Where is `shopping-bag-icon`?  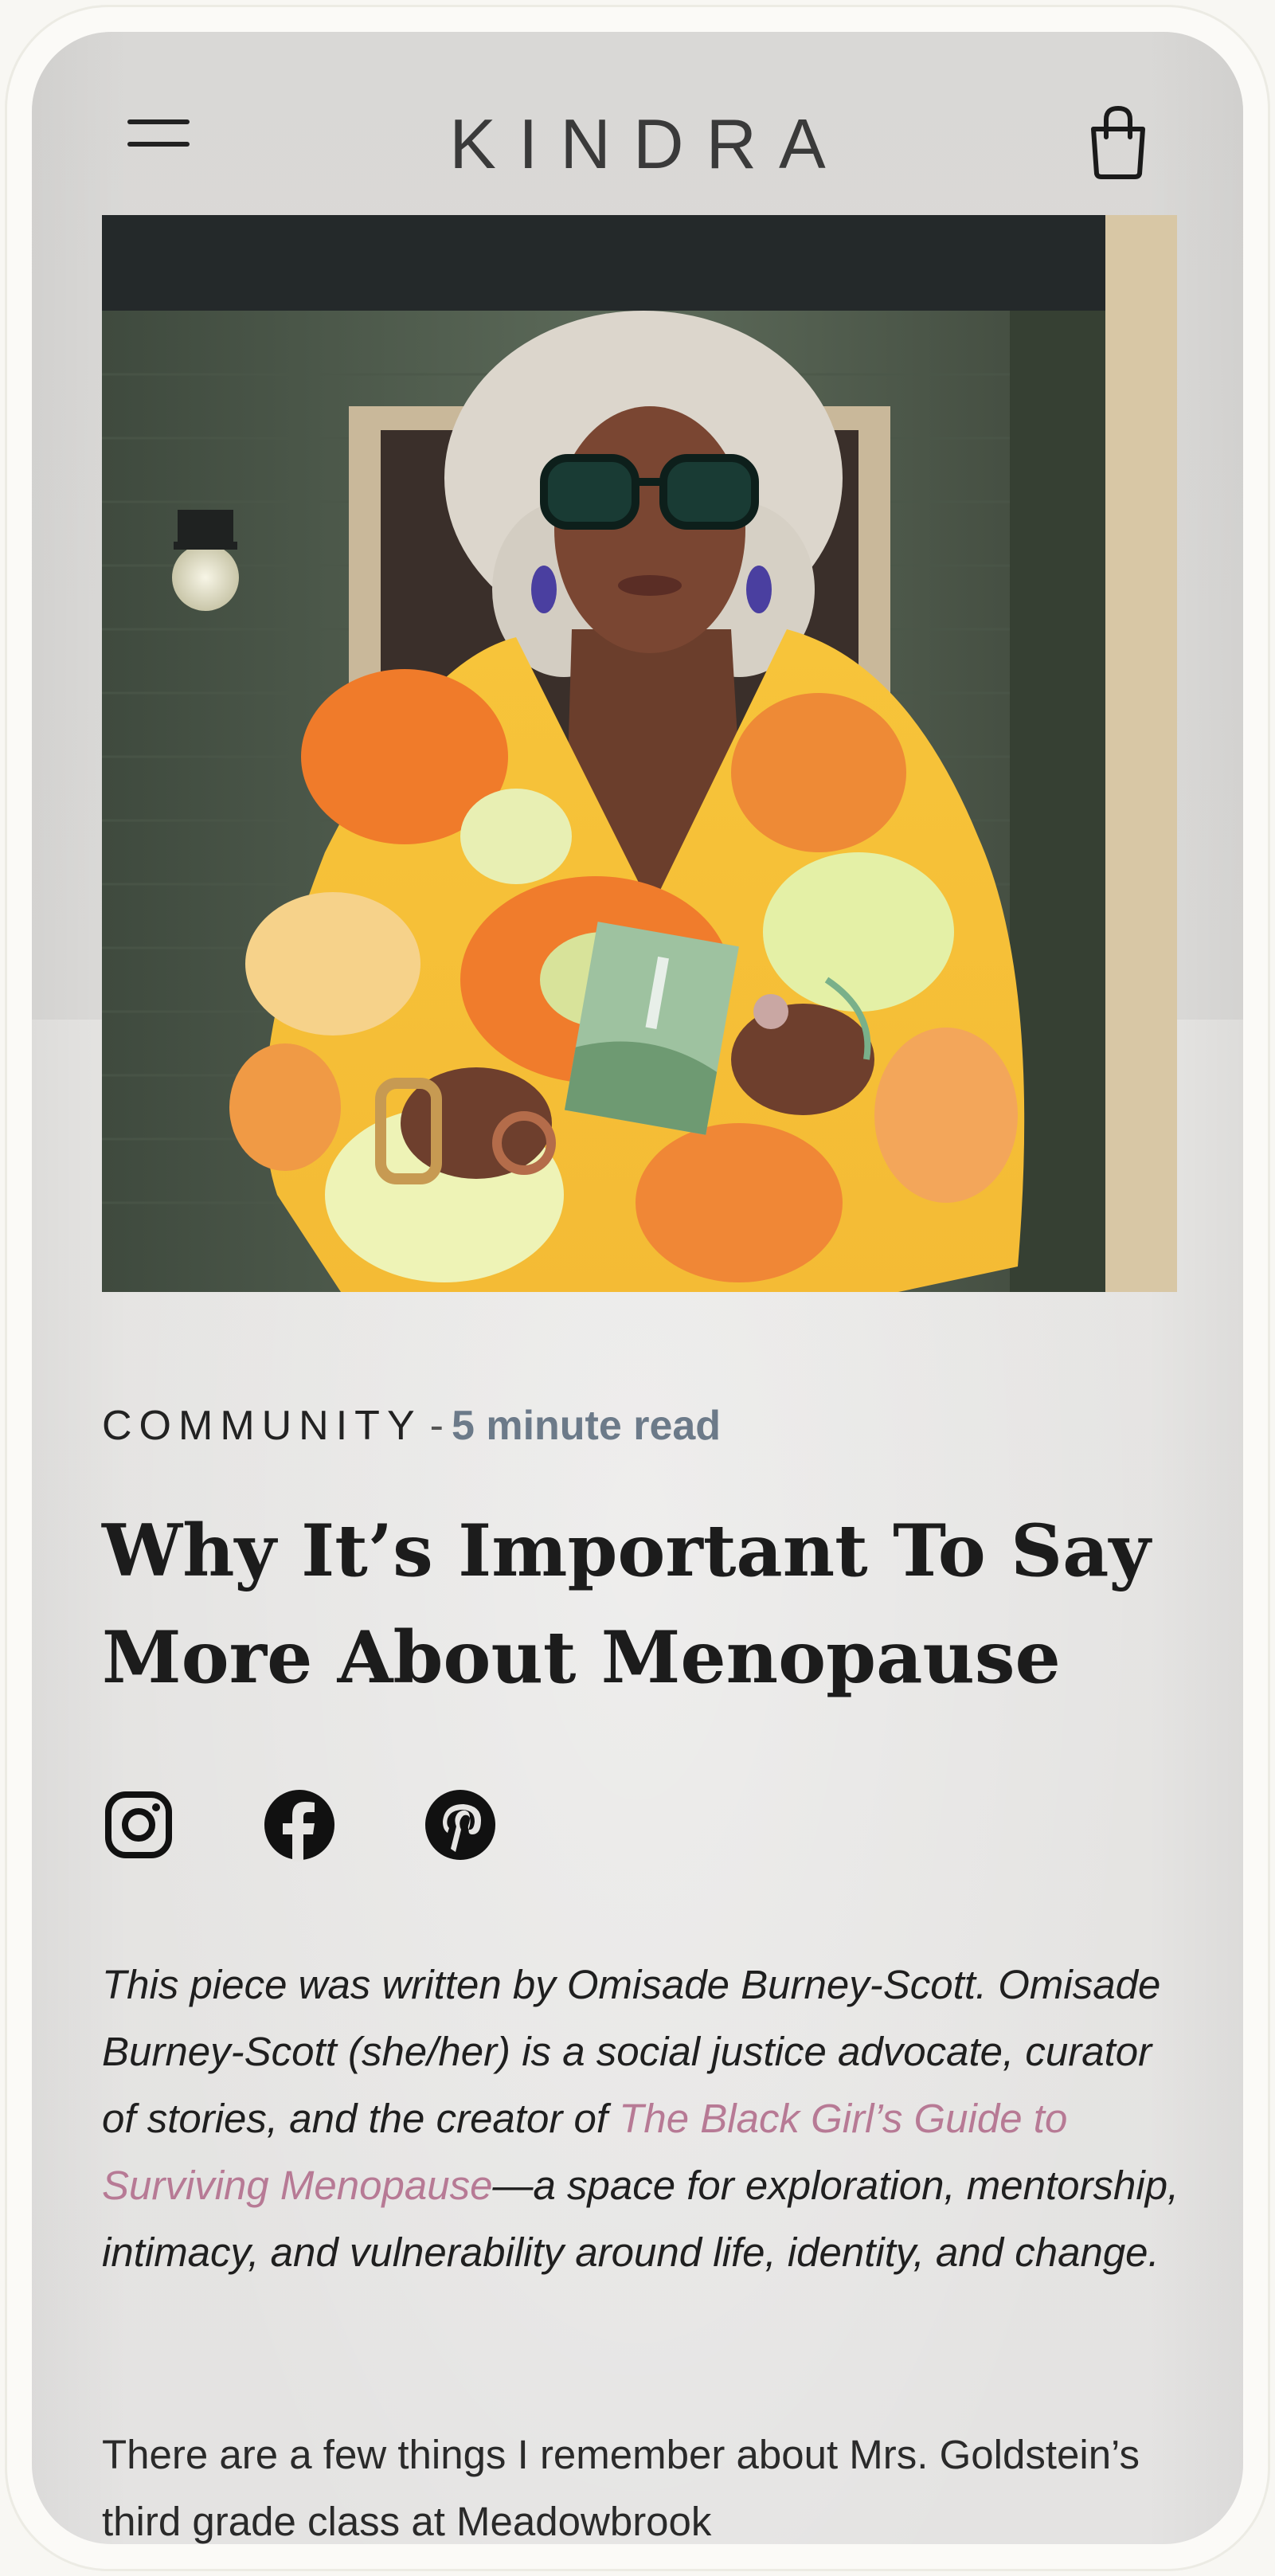
shopping-bag-icon is located at coordinates (1118, 142).